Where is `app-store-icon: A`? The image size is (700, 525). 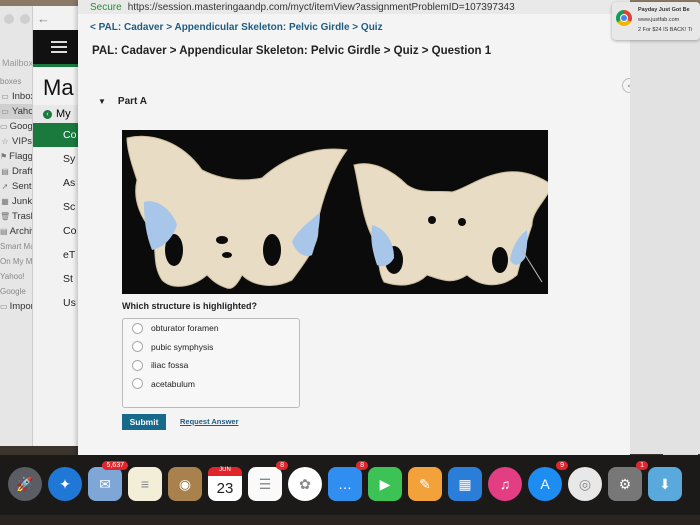 app-store-icon: A is located at coordinates (545, 484).